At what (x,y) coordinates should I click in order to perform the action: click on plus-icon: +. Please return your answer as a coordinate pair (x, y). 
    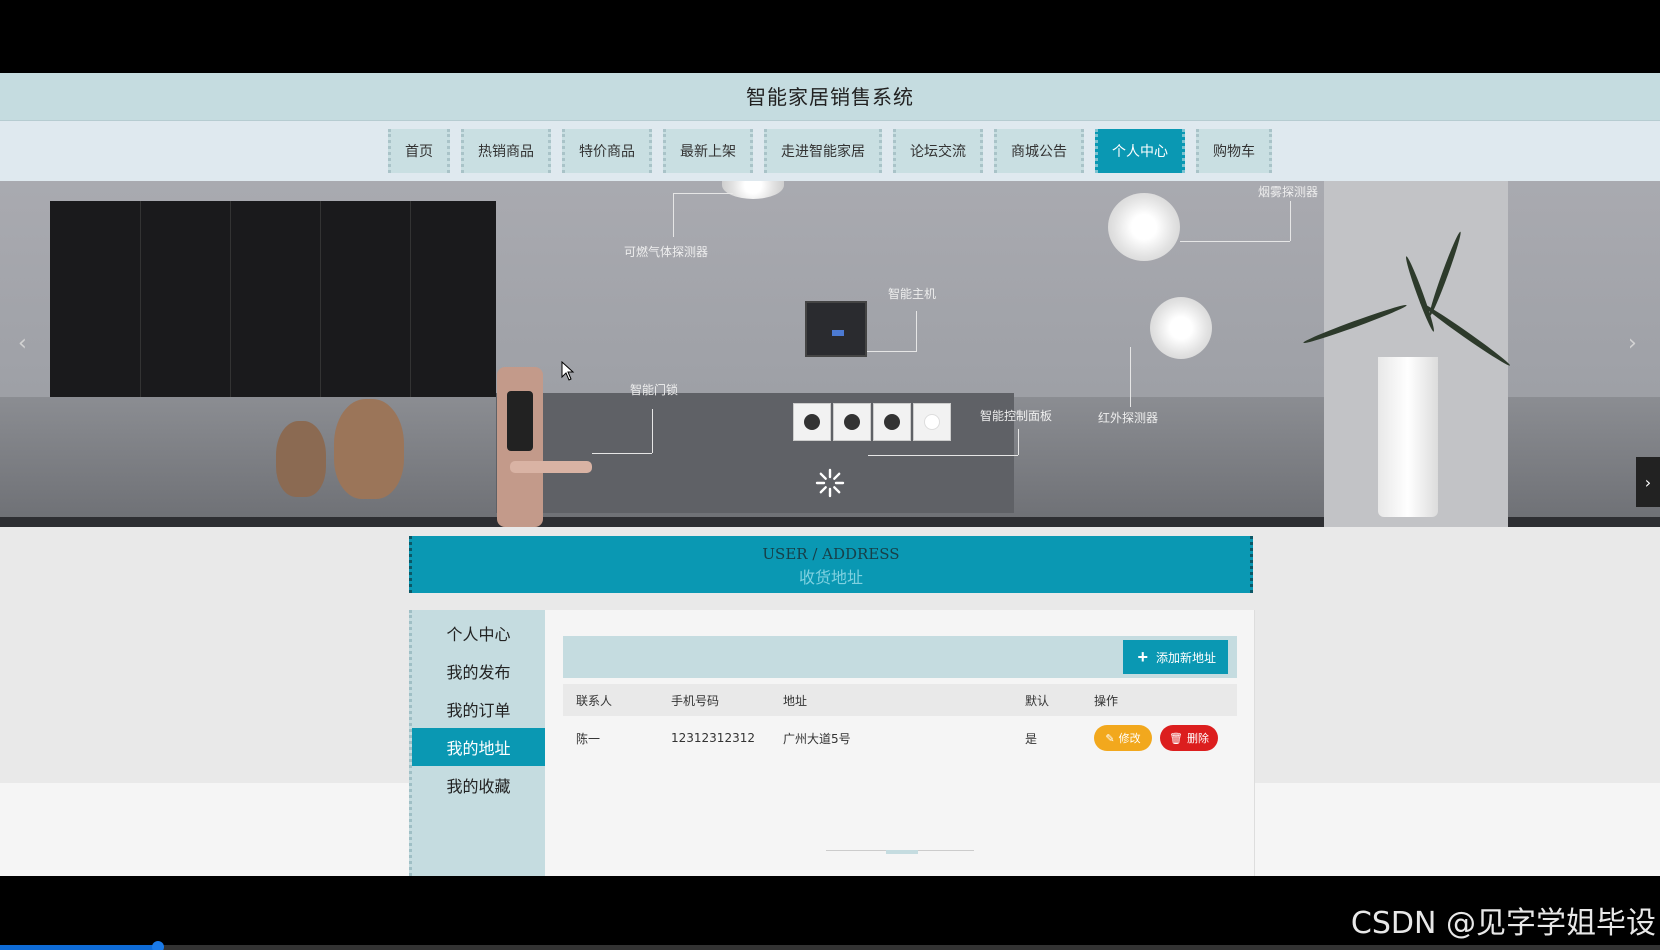
    Looking at the image, I should click on (1142, 657).